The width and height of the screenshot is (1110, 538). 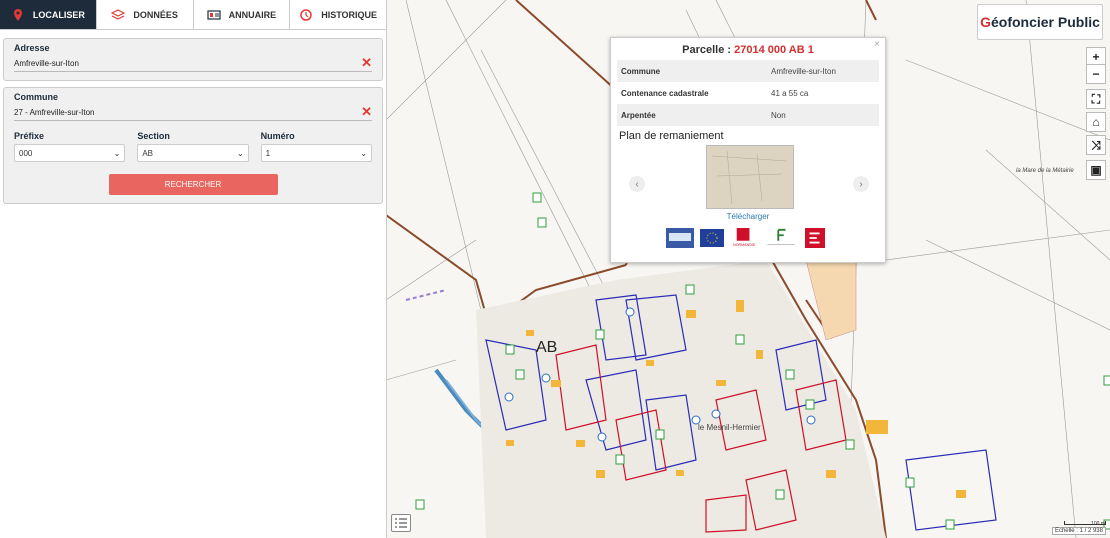 I want to click on list-icon, so click(x=401, y=523).